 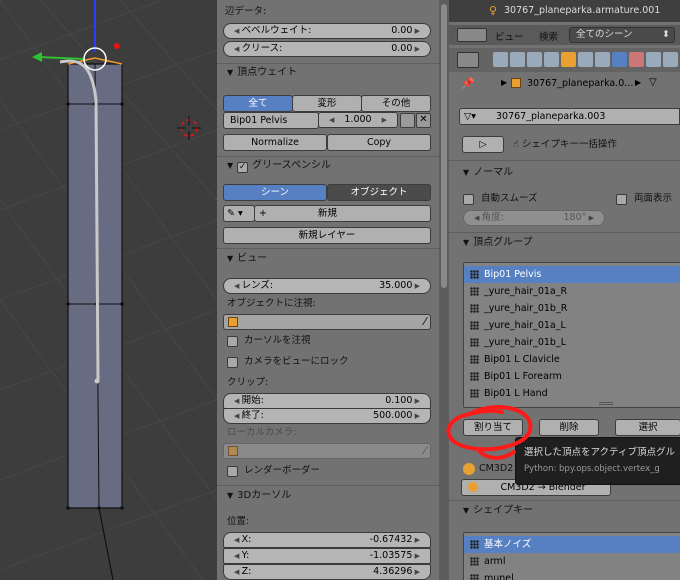 What do you see at coordinates (407, 120) in the screenshot?
I see `paste-icon` at bounding box center [407, 120].